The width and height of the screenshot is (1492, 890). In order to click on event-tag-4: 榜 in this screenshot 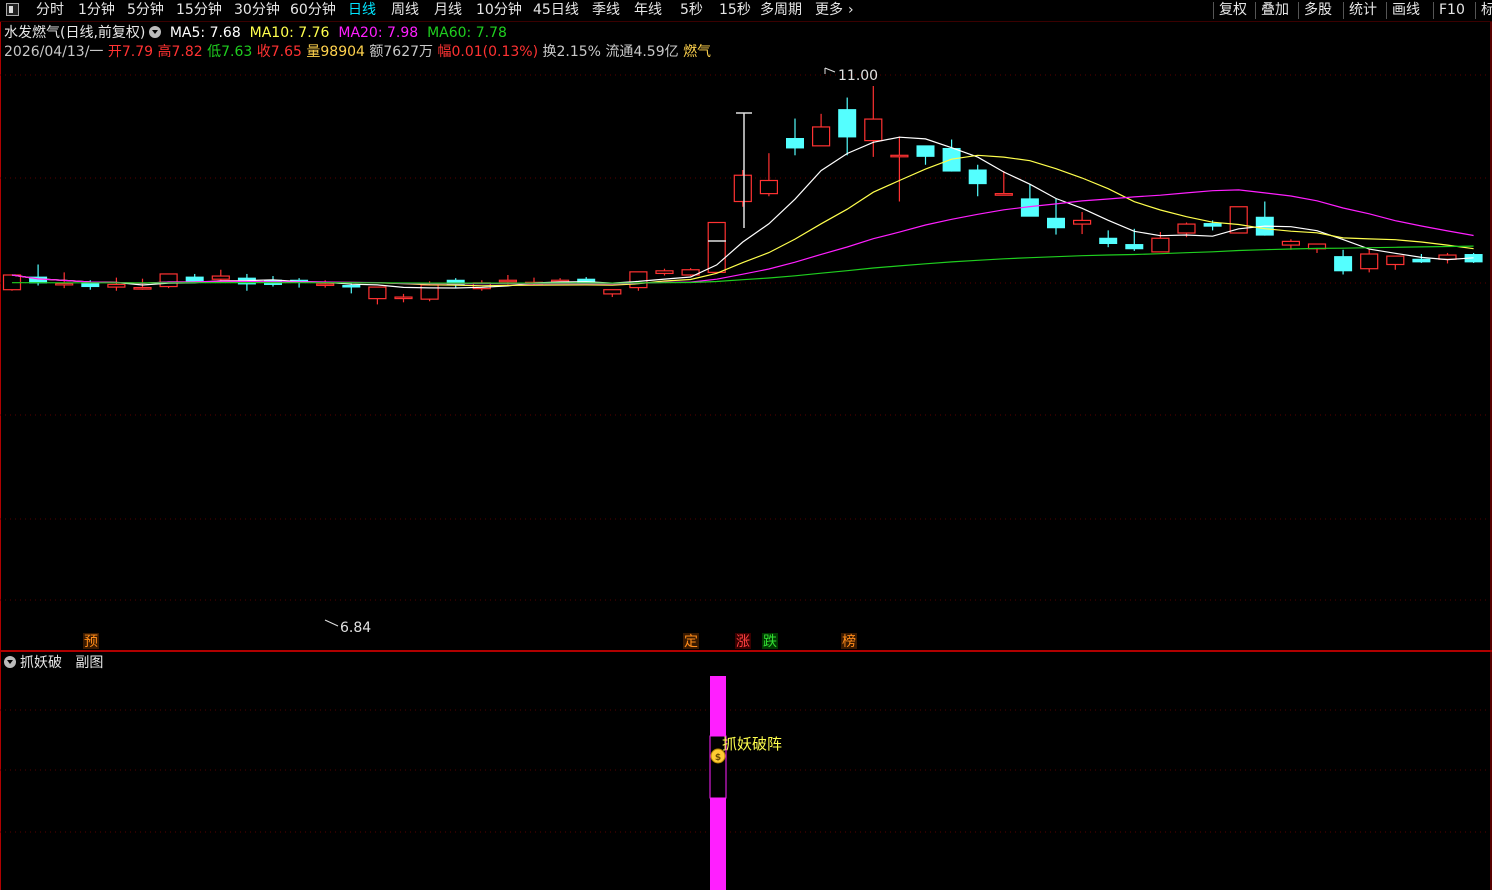, I will do `click(849, 641)`.